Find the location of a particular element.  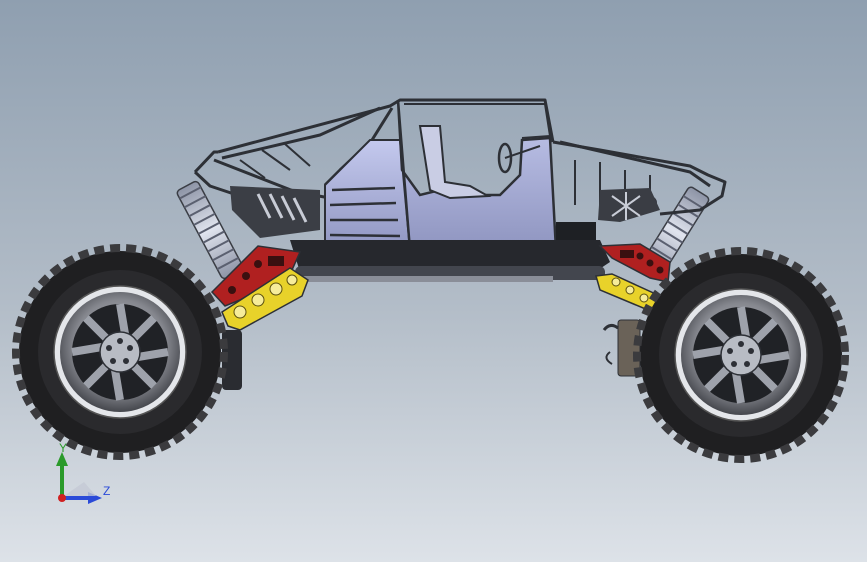

view-triad is located at coordinates (79, 478).